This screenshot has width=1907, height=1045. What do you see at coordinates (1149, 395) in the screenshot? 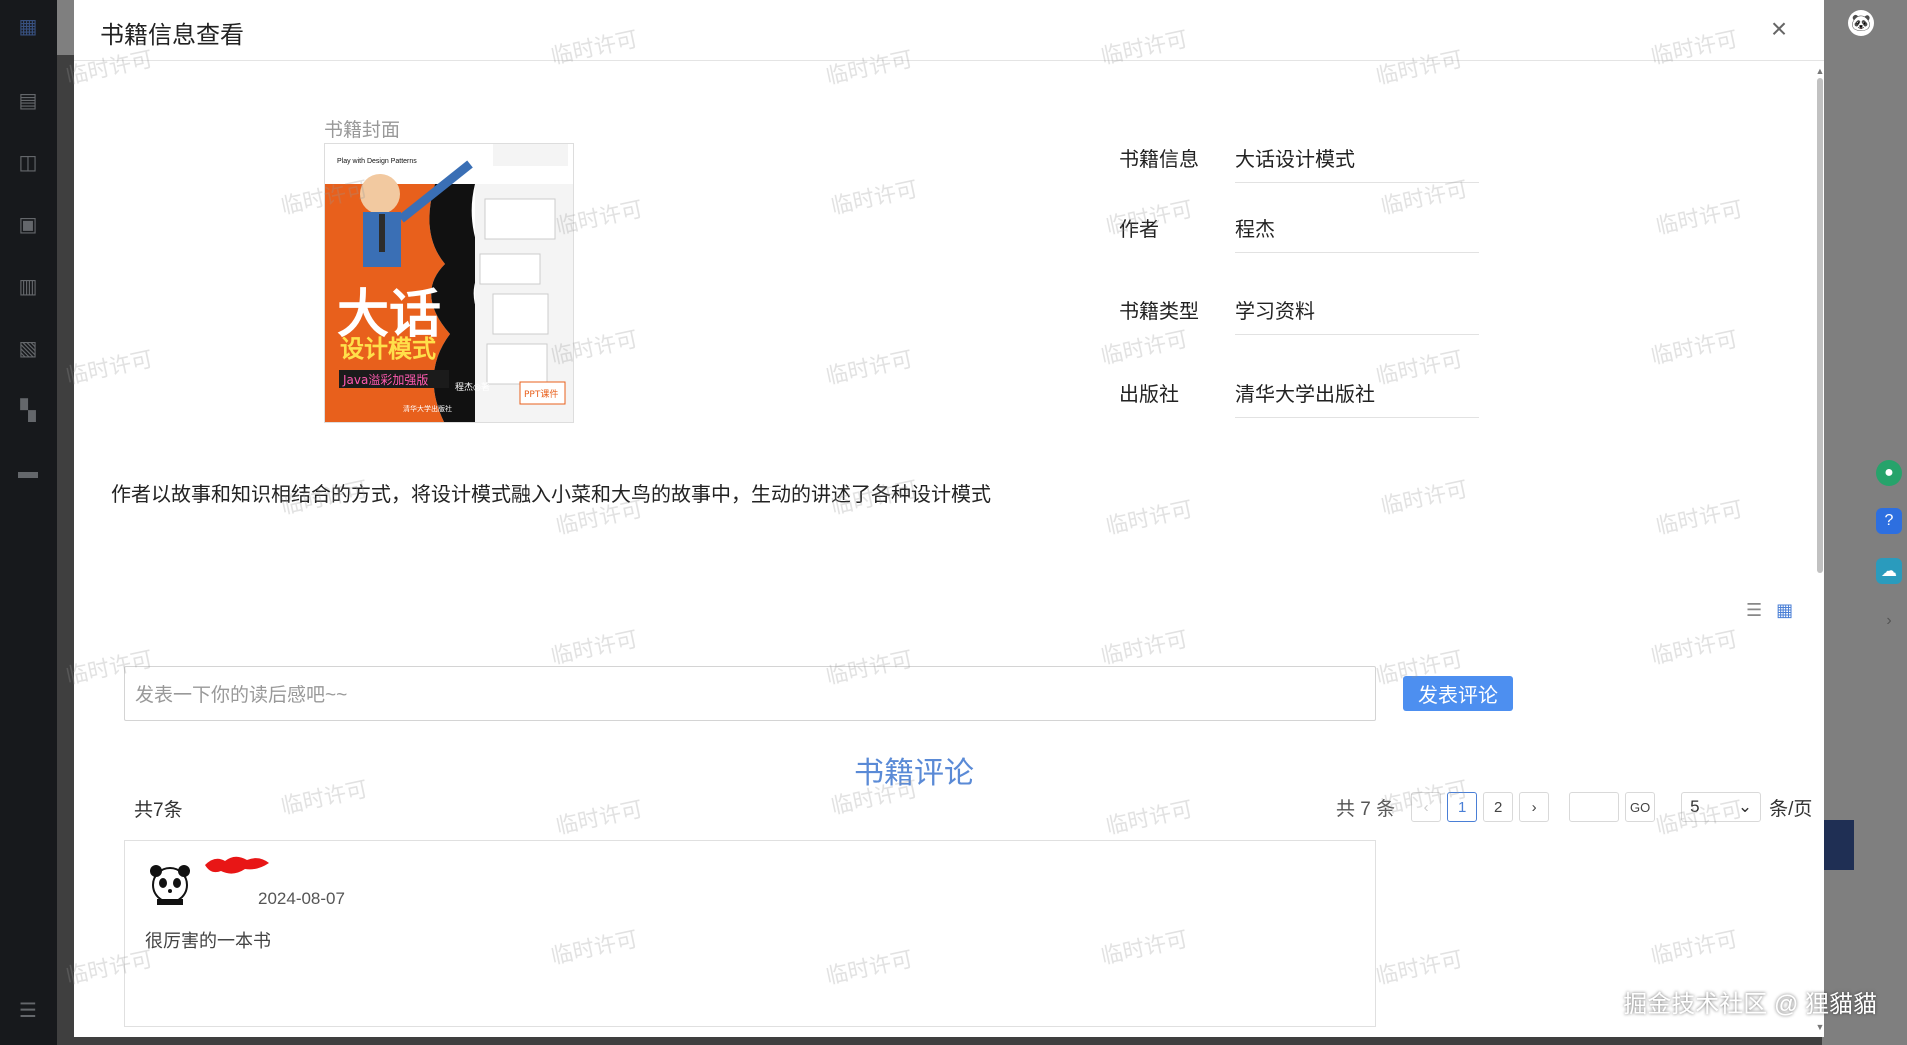
I see `publisher-label: 出版社` at bounding box center [1149, 395].